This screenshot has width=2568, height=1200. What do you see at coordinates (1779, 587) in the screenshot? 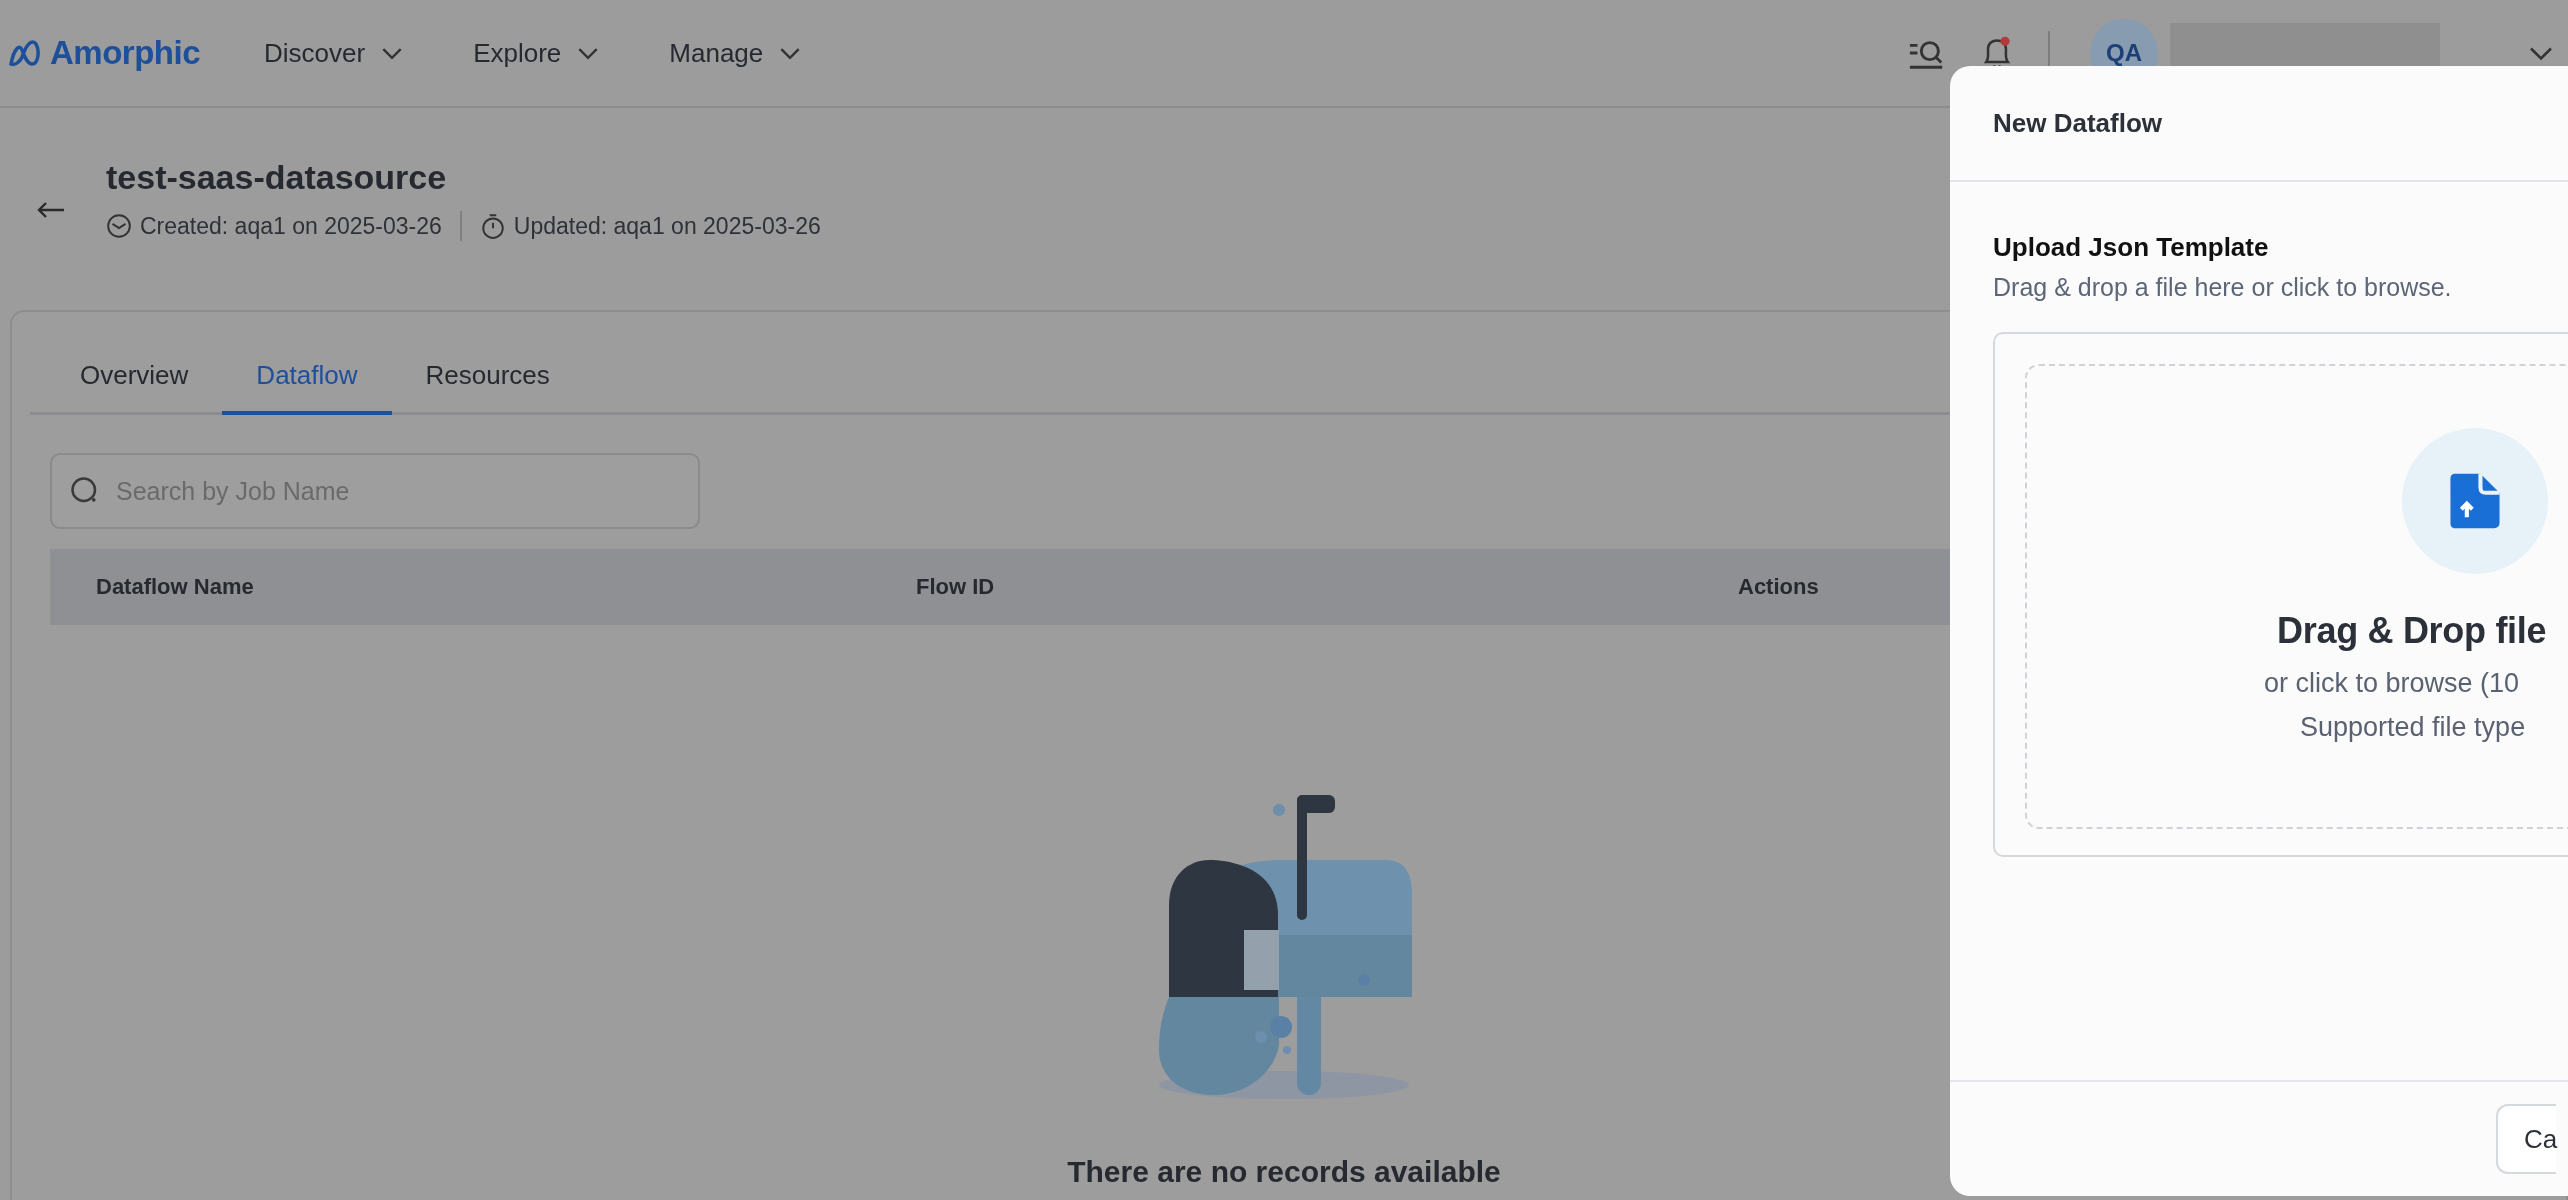
I see `column-header: Actions` at bounding box center [1779, 587].